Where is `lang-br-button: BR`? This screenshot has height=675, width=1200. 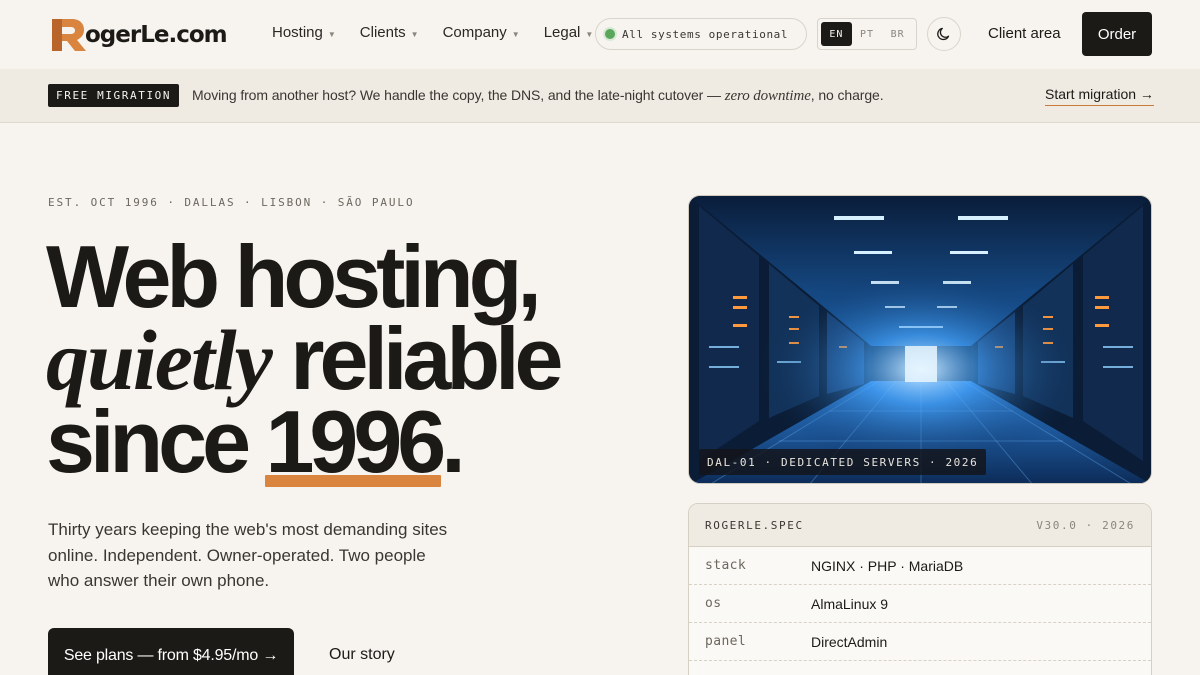
lang-br-button: BR is located at coordinates (897, 34).